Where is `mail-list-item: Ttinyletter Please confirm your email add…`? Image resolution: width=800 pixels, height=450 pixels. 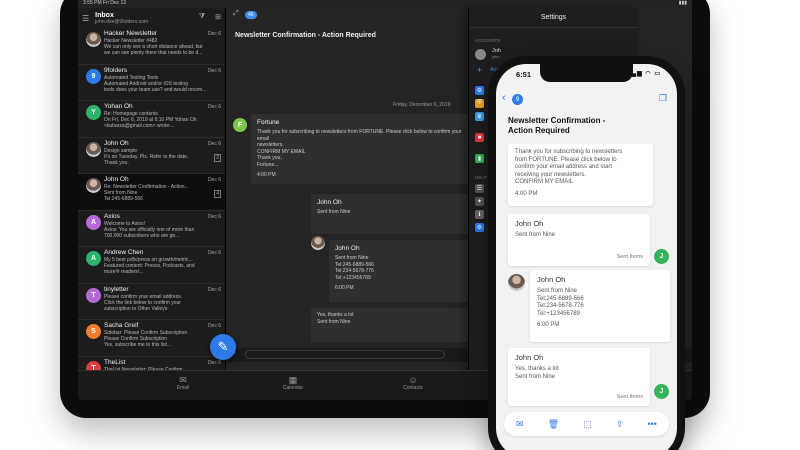
mail-list-item: Ttinyletter Please confirm your email add… is located at coordinates (151, 302).